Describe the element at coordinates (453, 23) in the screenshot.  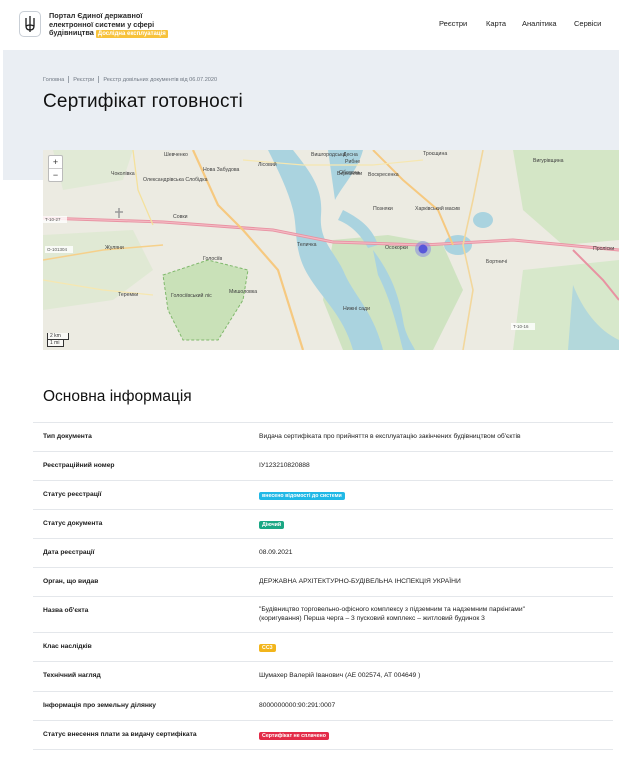
I see `nav-registries: Реєстри` at that location.